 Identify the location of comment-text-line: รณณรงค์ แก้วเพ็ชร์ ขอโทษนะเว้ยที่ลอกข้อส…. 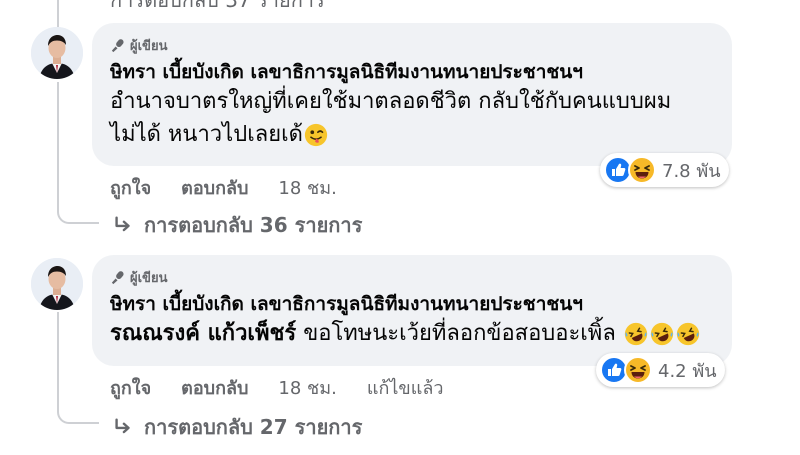
(412, 333).